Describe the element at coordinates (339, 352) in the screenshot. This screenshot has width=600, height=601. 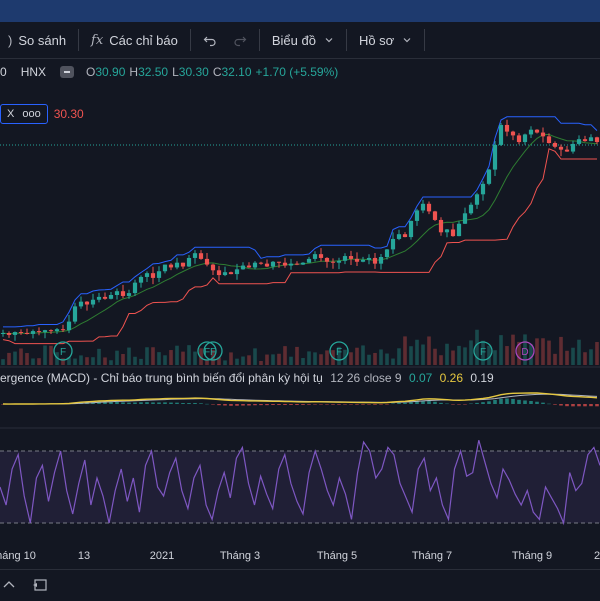
I see `event-marker-label: F` at that location.